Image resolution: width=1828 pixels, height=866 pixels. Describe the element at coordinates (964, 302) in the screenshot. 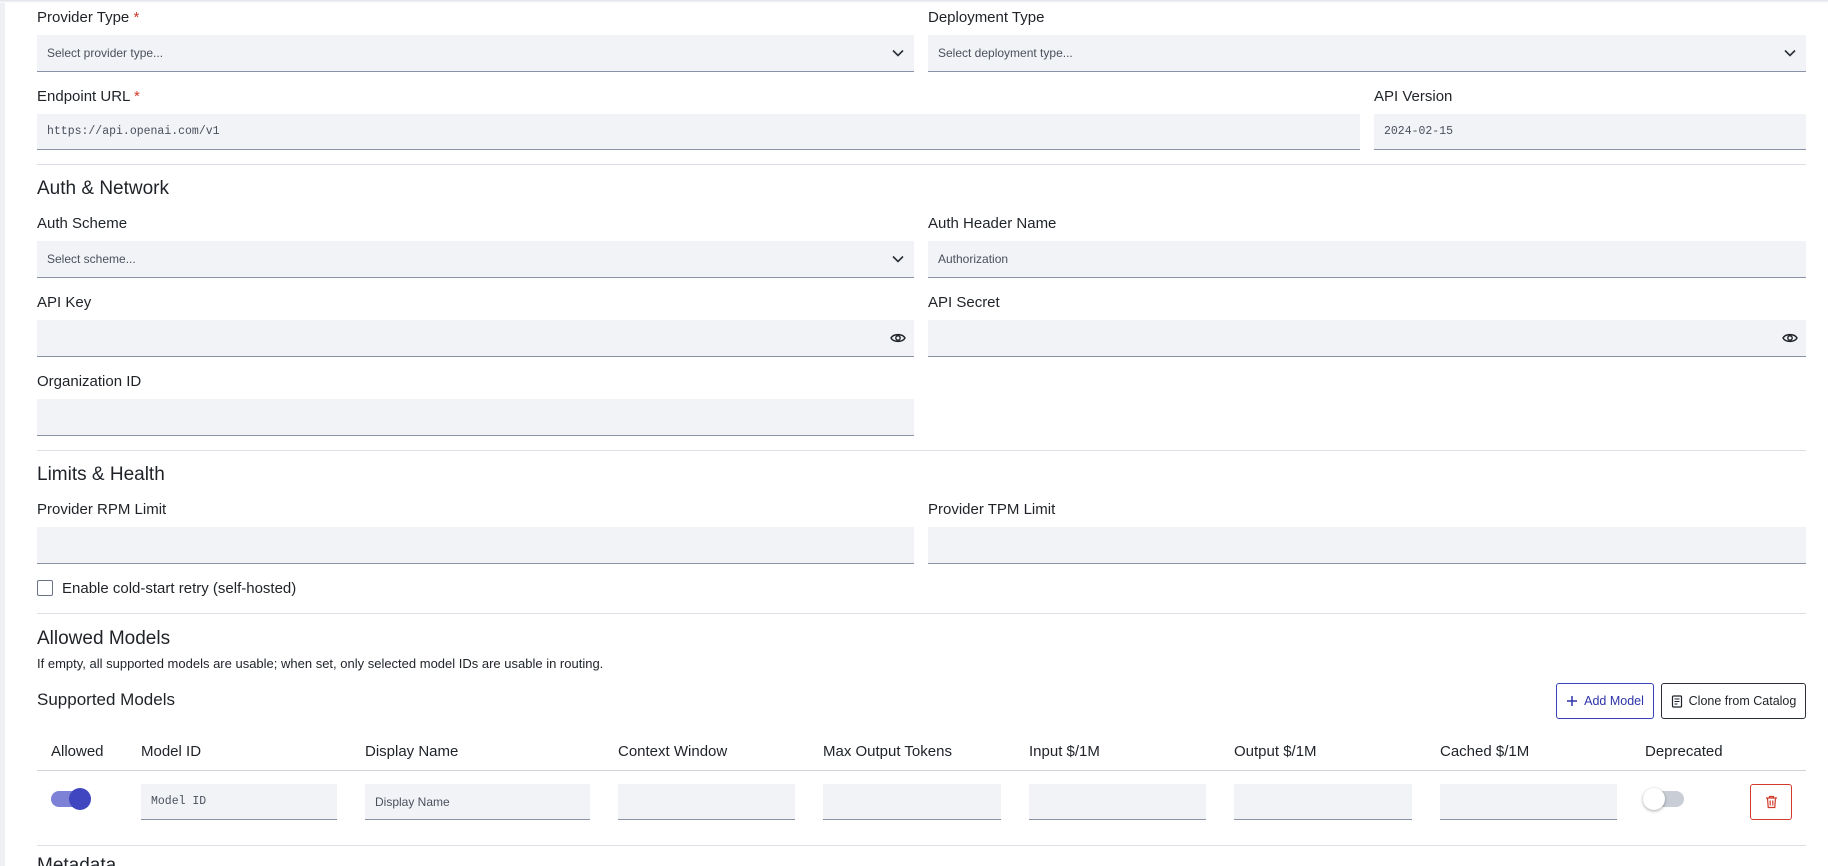

I see `api-secret-label: API Secret` at that location.